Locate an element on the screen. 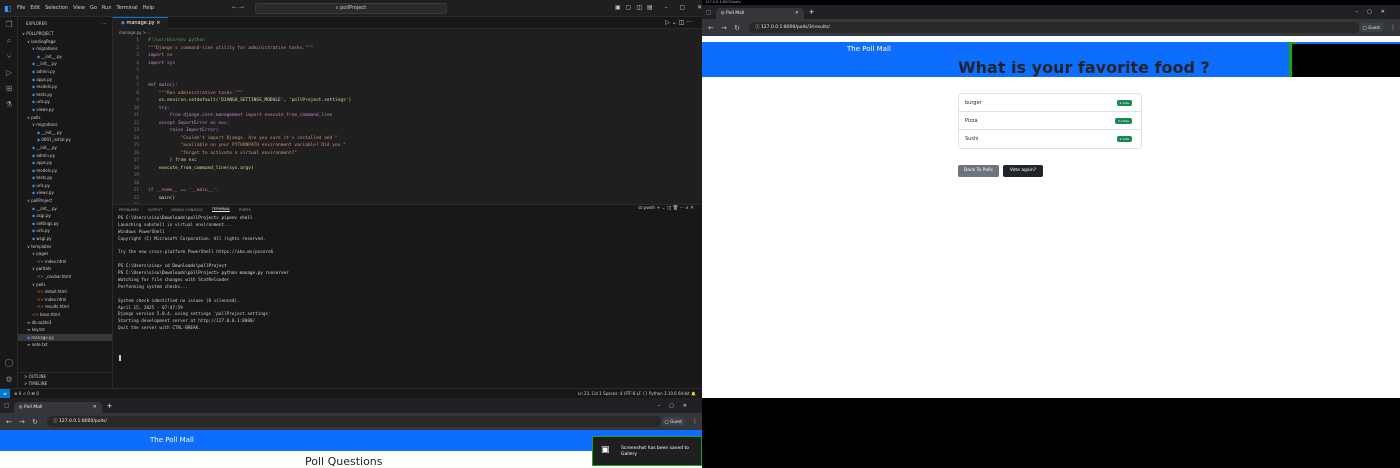 The width and height of the screenshot is (1400, 468). tree-item: ∨ landingPage is located at coordinates (65, 42).